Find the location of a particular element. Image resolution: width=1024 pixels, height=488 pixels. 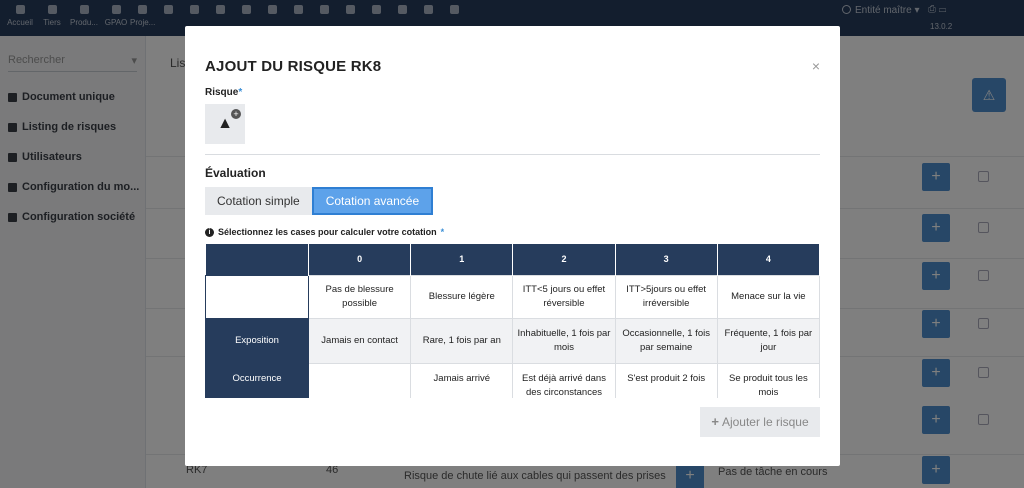

cotation-cell: Occasionnelle, 1 fois par semaine is located at coordinates (666, 340).